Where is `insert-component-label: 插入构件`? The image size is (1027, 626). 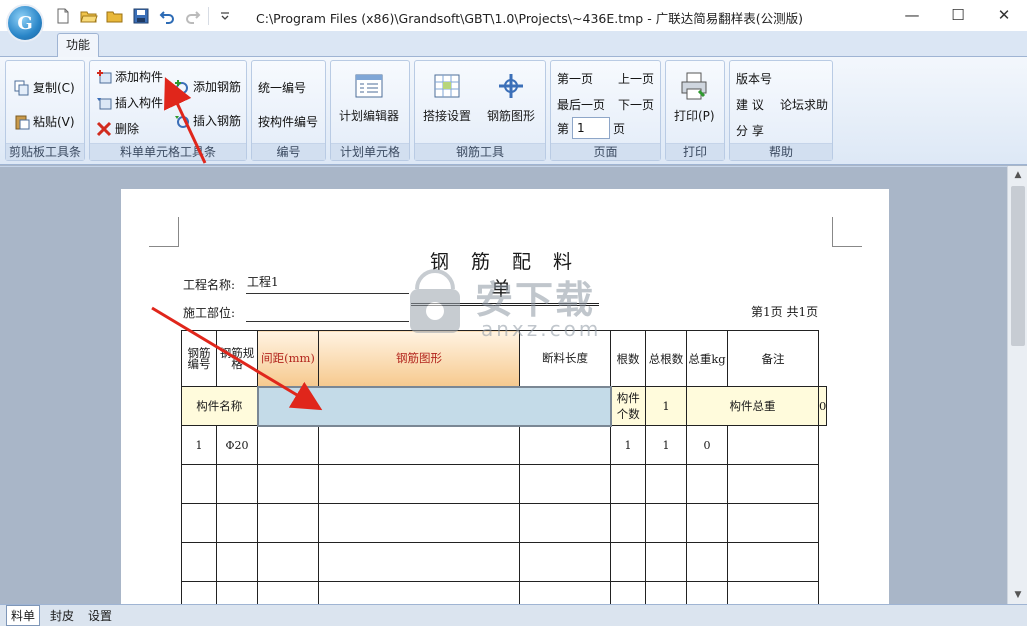 insert-component-label: 插入构件 is located at coordinates (139, 103).